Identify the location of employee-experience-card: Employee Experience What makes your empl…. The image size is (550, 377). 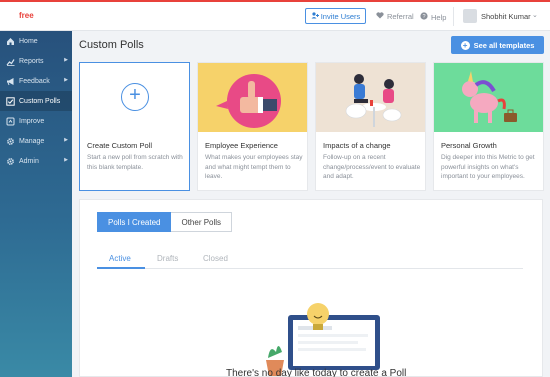
(252, 126).